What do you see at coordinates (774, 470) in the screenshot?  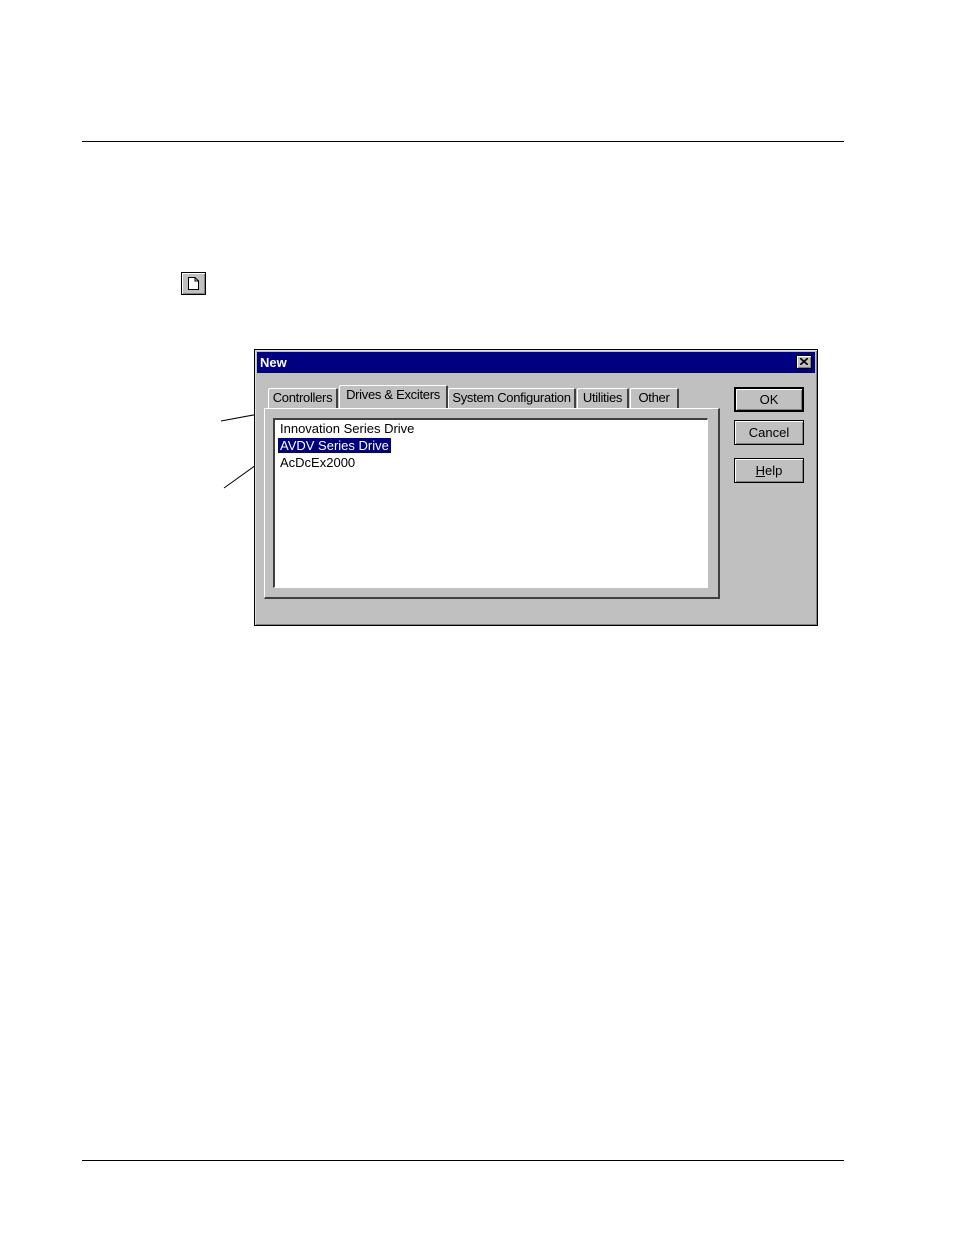 I see `help-label-rest: elp` at bounding box center [774, 470].